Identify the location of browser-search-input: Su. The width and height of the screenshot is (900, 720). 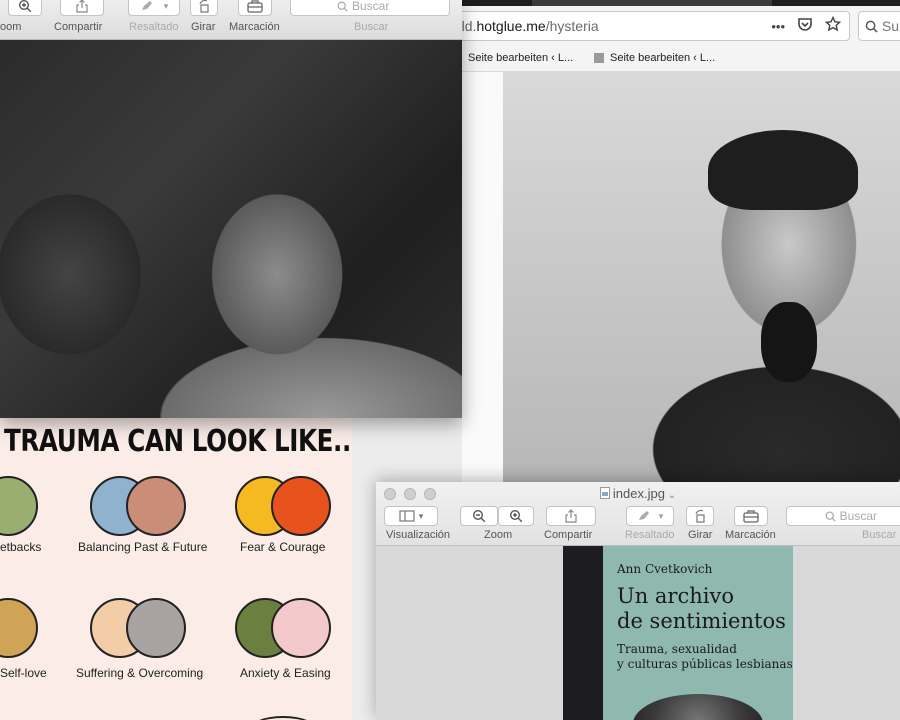
(879, 26).